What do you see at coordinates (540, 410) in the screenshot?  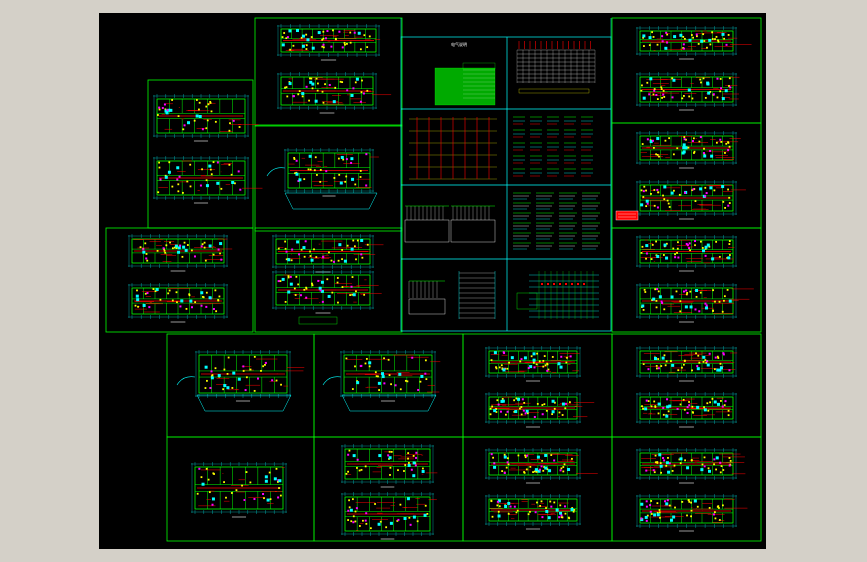 I see `plan-j2` at bounding box center [540, 410].